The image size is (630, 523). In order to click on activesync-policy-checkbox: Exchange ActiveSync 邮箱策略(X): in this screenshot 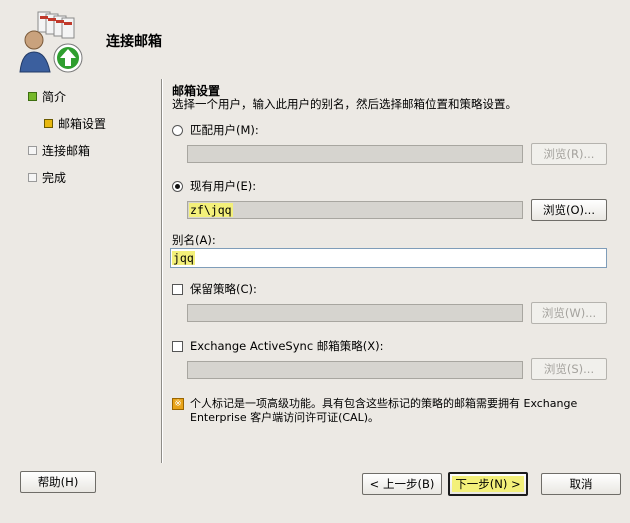, I will do `click(278, 346)`.